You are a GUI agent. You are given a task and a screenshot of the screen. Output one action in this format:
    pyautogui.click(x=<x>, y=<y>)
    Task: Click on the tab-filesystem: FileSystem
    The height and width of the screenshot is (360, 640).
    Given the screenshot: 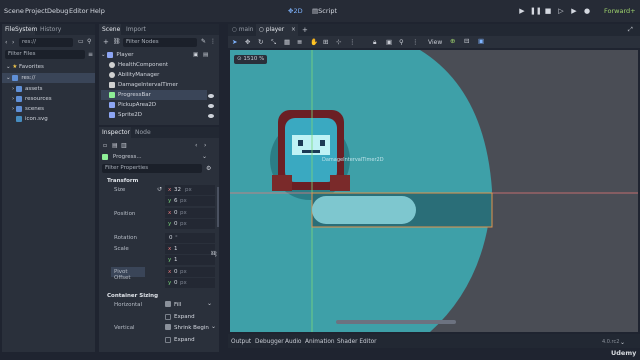 What is the action you would take?
    pyautogui.click(x=21, y=29)
    